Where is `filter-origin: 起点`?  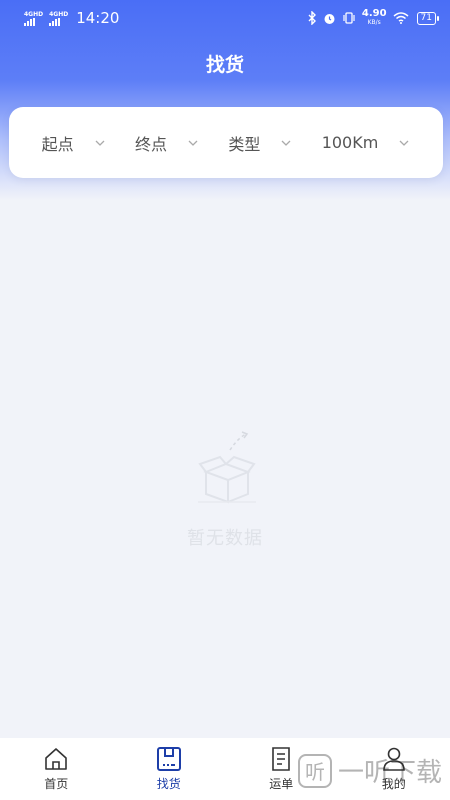
filter-origin: 起点 is located at coordinates (74, 143).